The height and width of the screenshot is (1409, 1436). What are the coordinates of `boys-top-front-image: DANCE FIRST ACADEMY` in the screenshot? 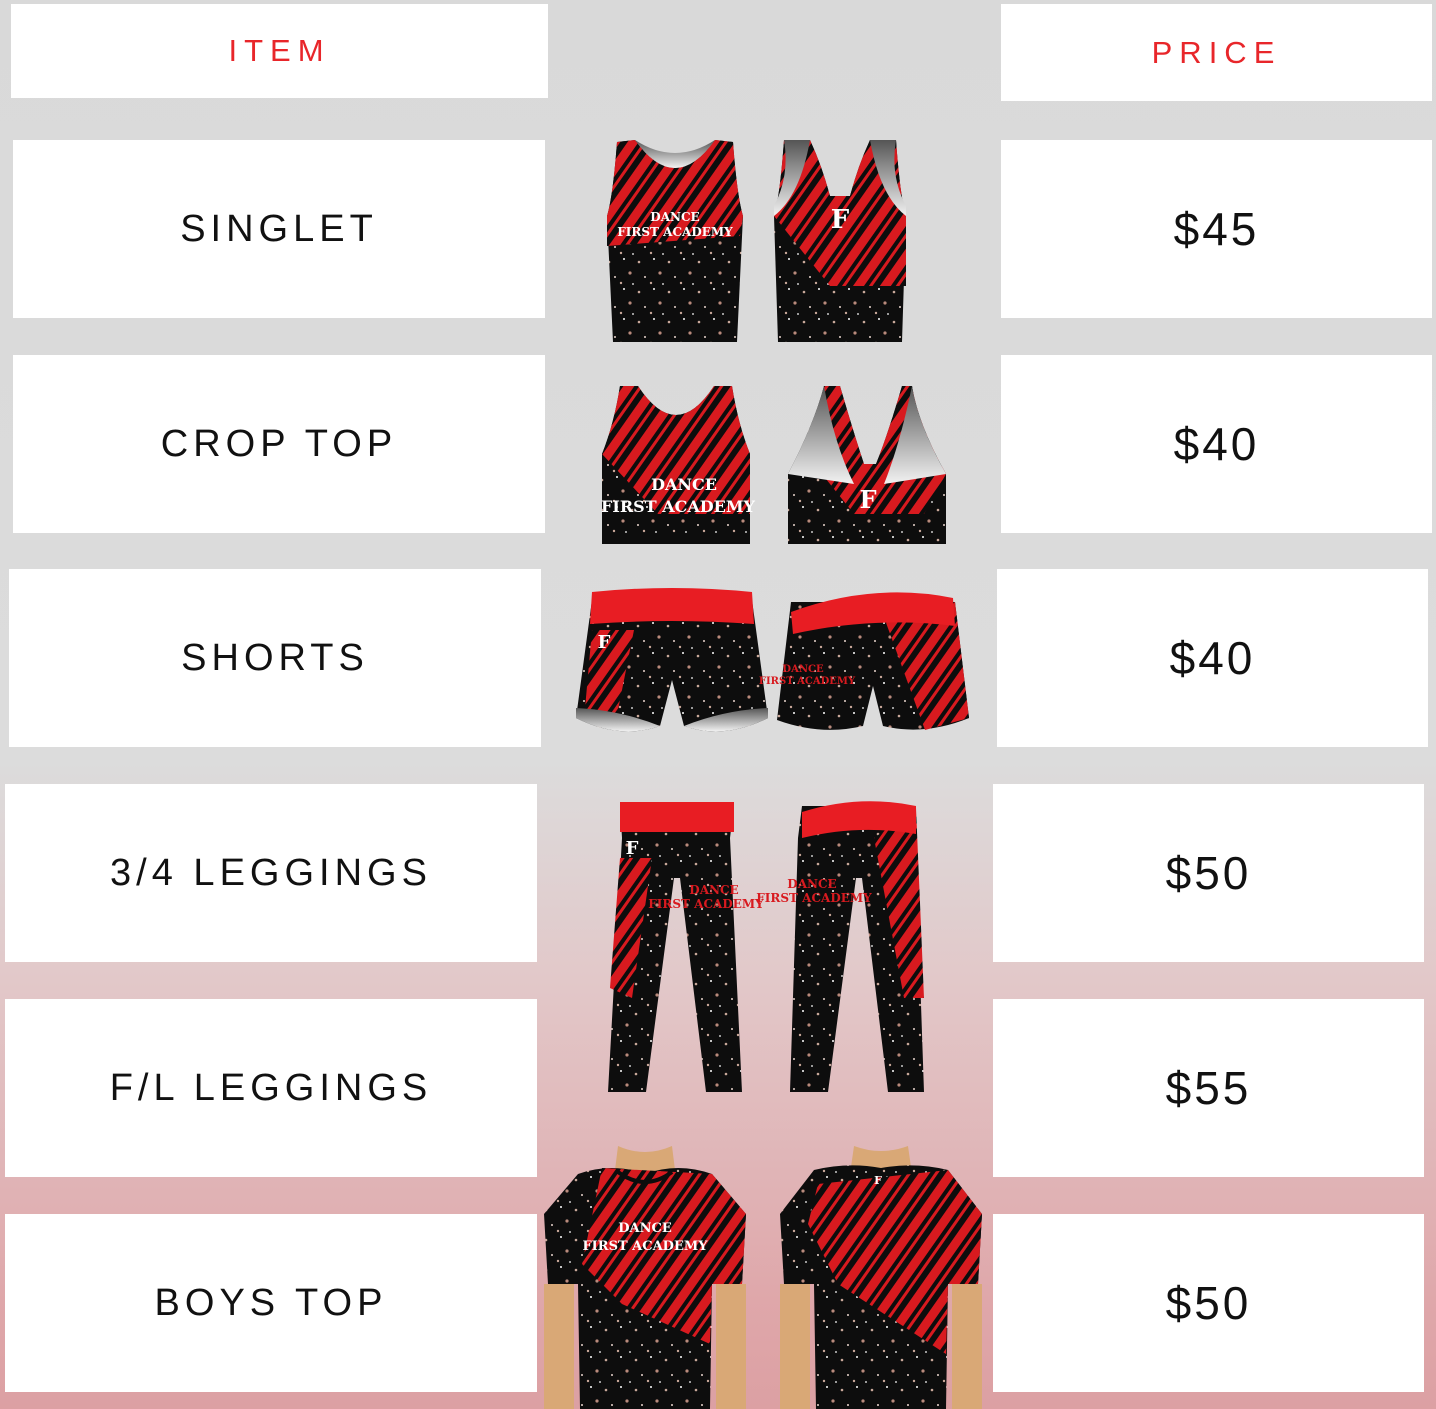 It's located at (645, 1276).